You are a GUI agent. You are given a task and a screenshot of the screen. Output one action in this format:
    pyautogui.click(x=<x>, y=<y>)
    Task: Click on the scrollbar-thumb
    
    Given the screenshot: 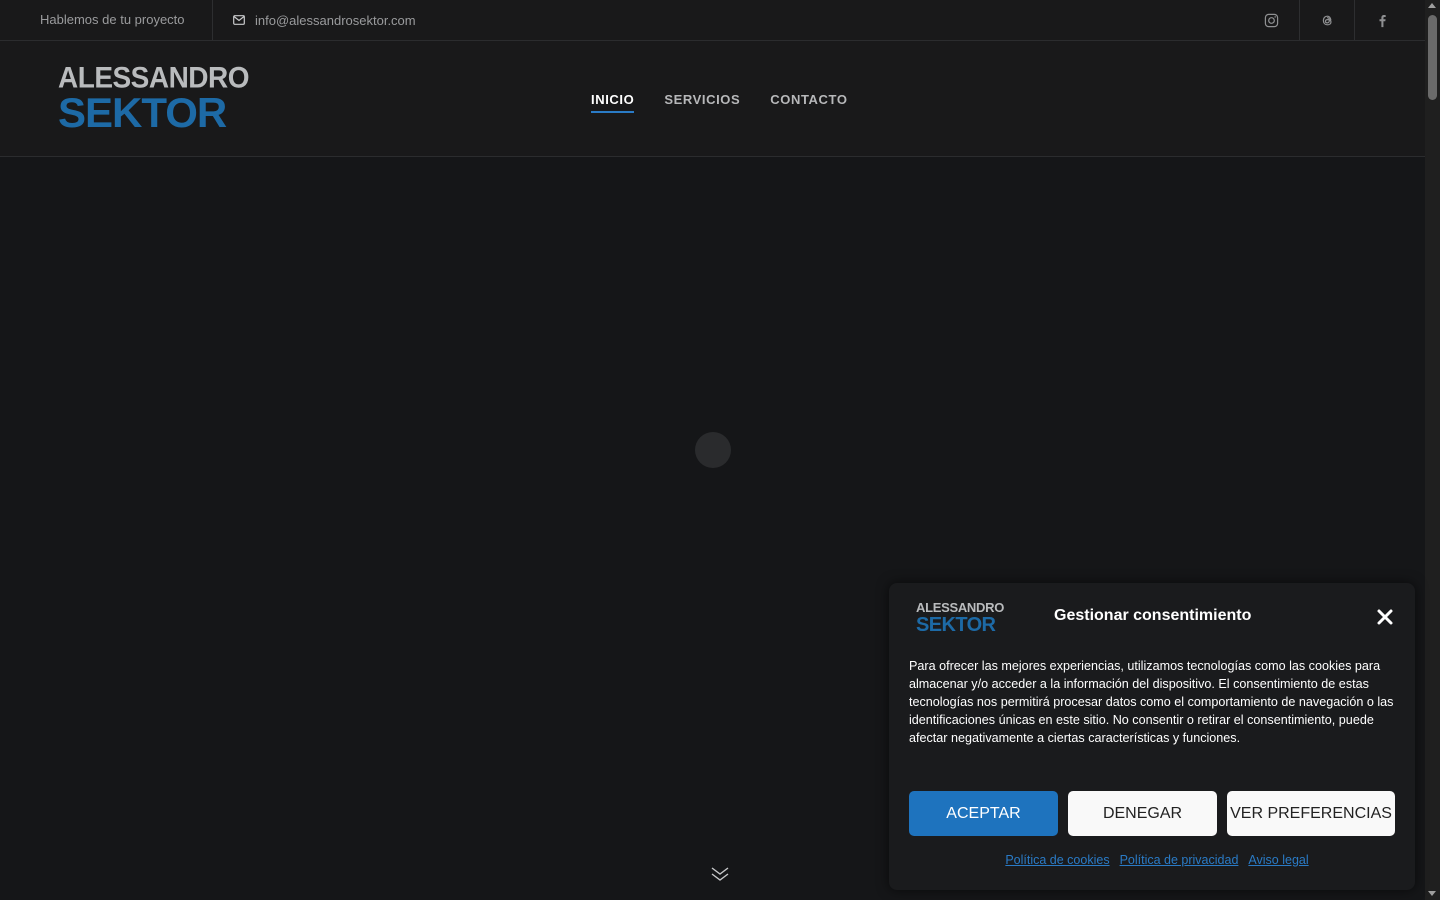 What is the action you would take?
    pyautogui.click(x=1432, y=57)
    